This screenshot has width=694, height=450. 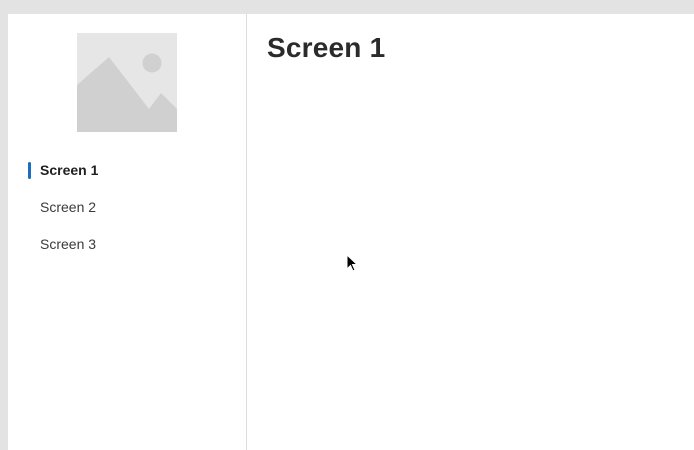 I want to click on page-title: Screen 1, so click(x=326, y=47).